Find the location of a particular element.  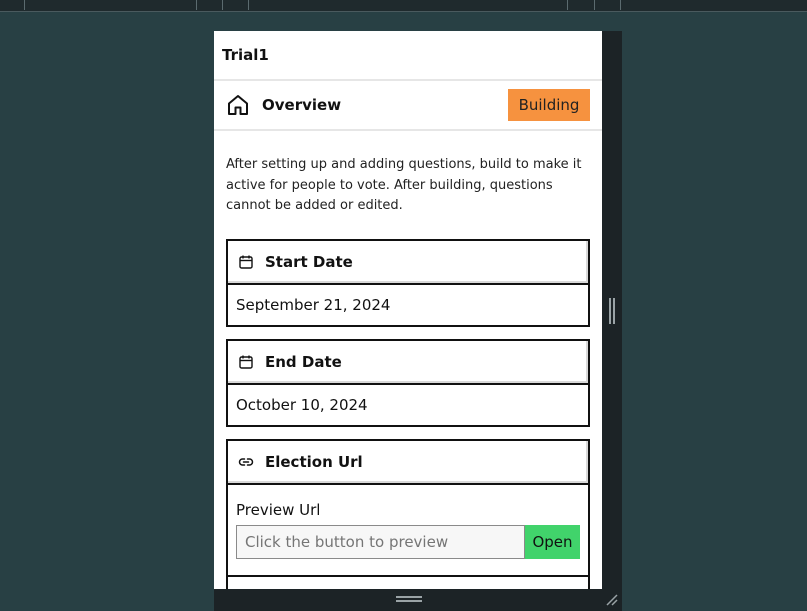

top-toolbar is located at coordinates (403, 6).